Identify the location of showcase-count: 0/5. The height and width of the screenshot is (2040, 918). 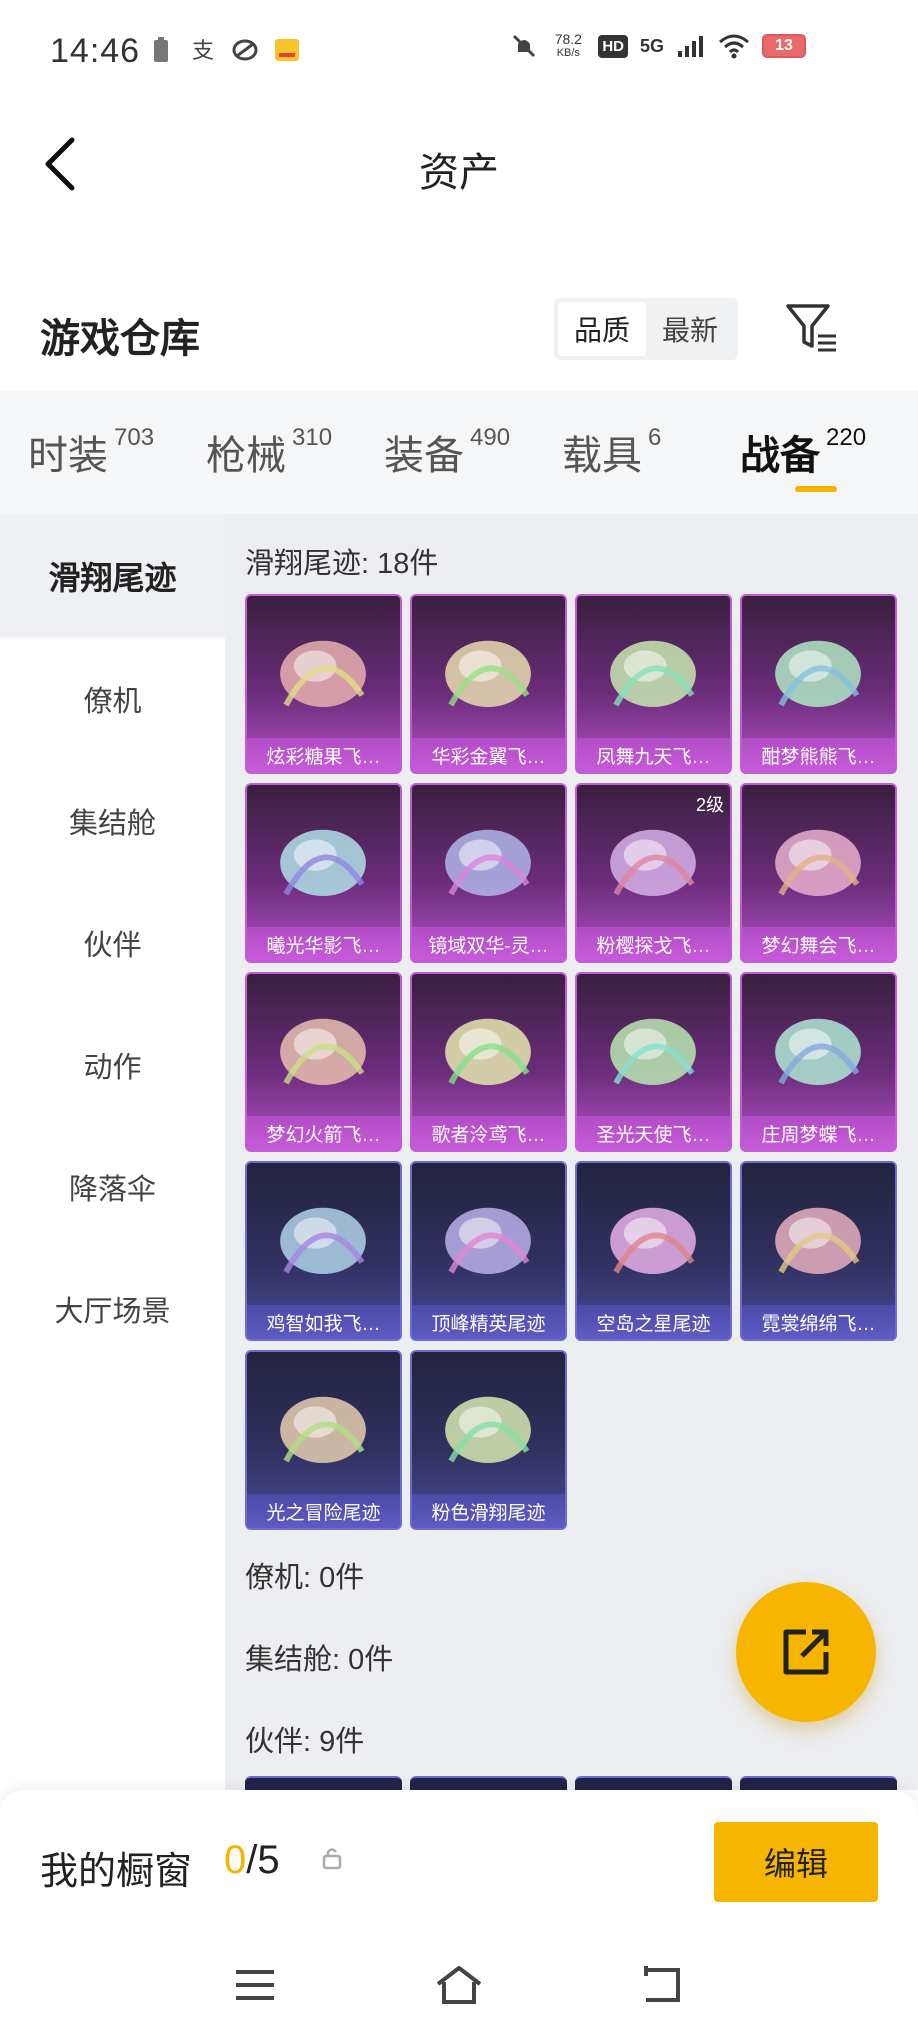
(252, 1860).